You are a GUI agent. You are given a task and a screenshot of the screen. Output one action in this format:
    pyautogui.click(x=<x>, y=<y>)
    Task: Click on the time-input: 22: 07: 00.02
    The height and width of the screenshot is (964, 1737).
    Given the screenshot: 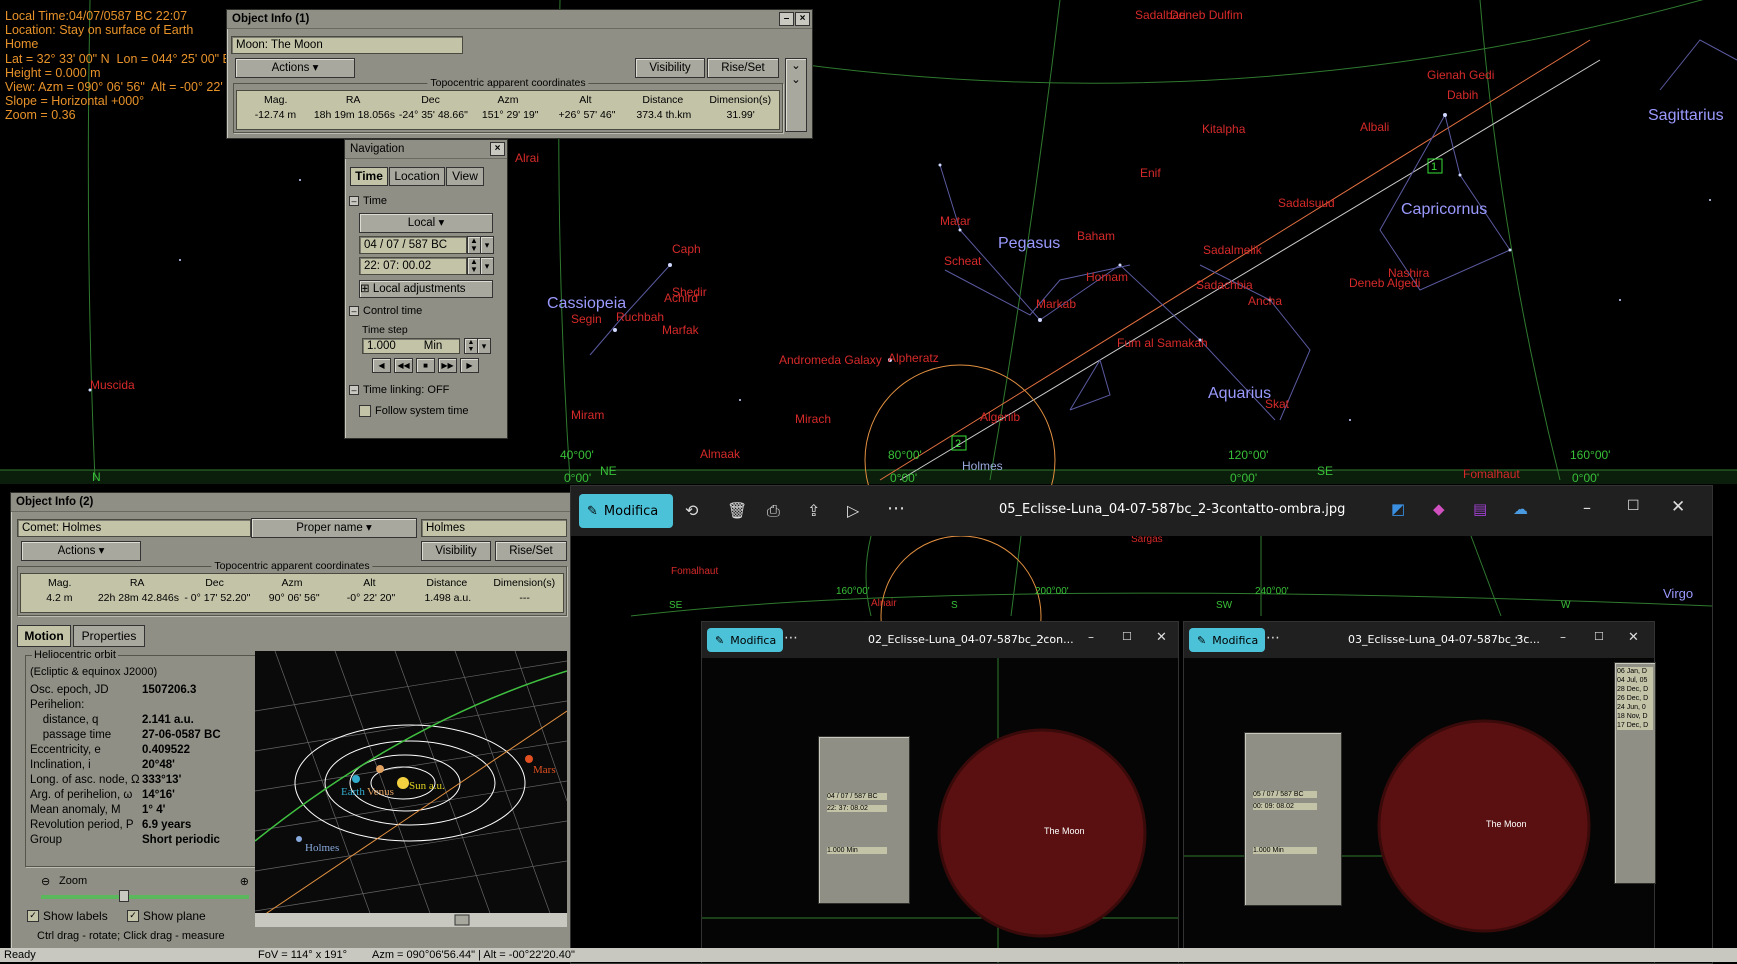 What is the action you would take?
    pyautogui.click(x=413, y=266)
    